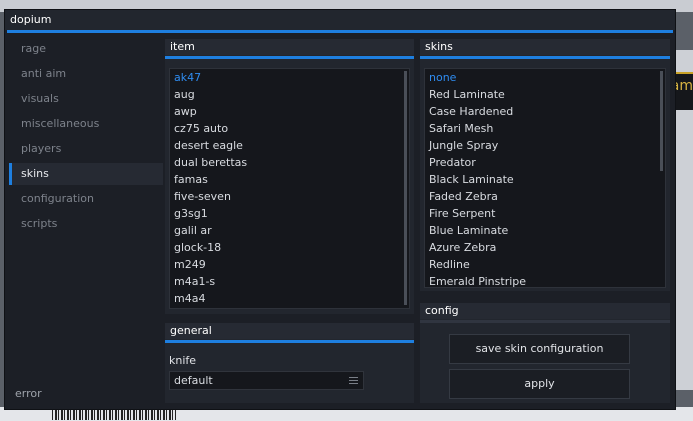 The image size is (693, 421). I want to click on skins-list-item: Emerald Pinstripe, so click(545, 280).